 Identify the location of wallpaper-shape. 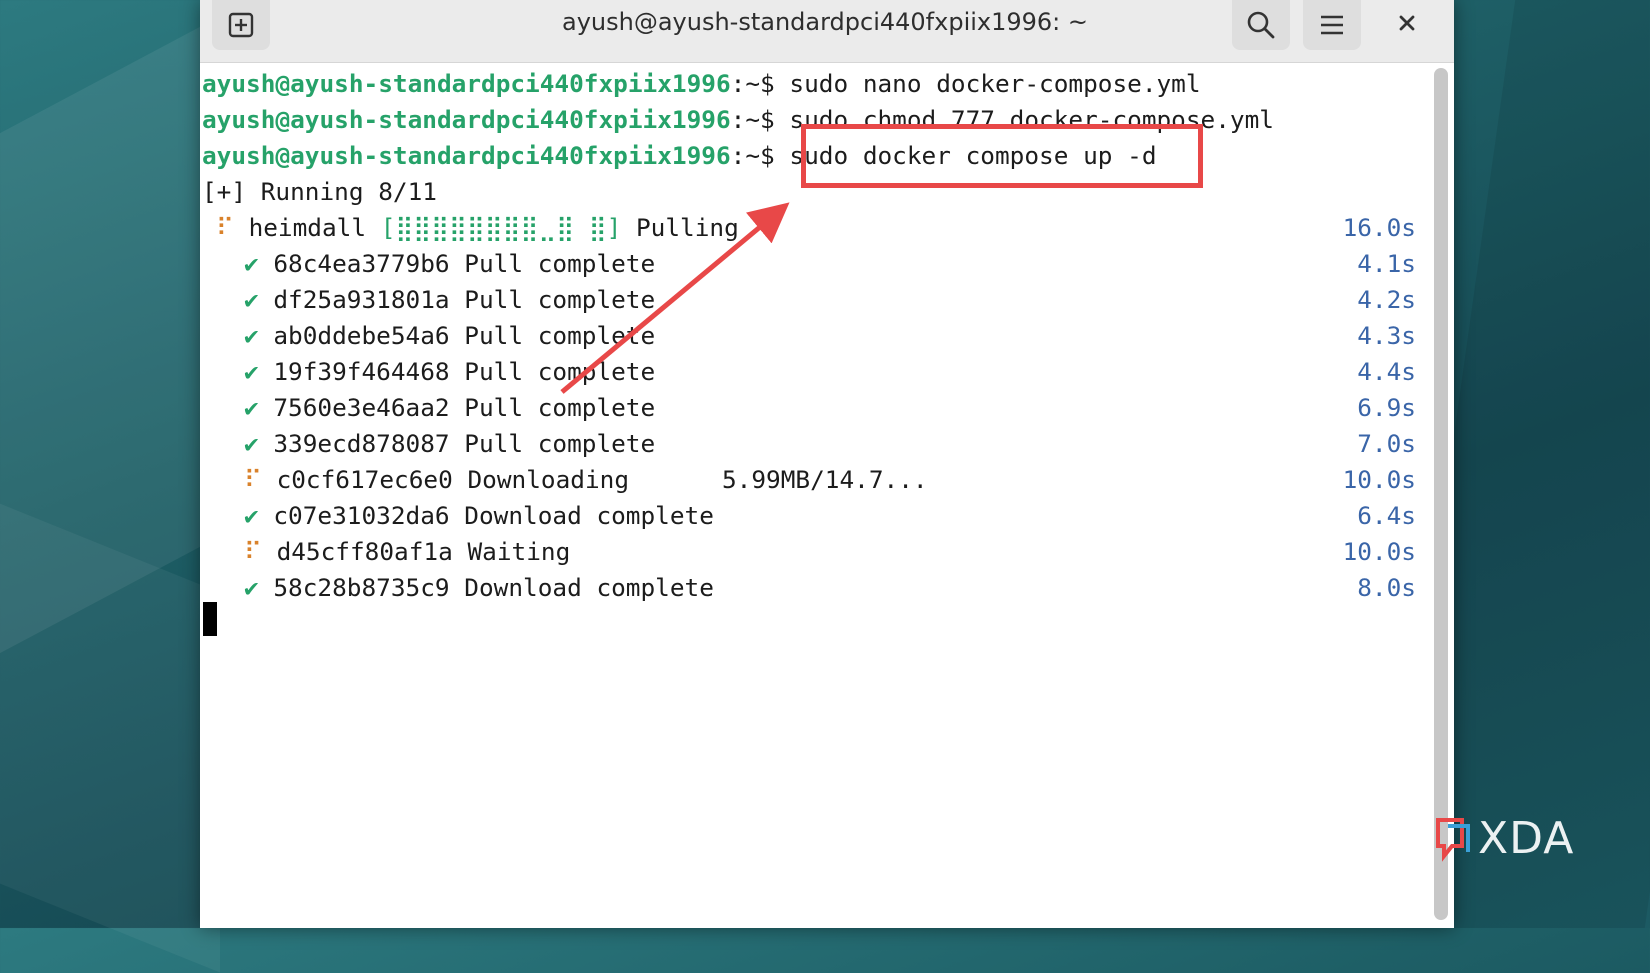
(110, 730).